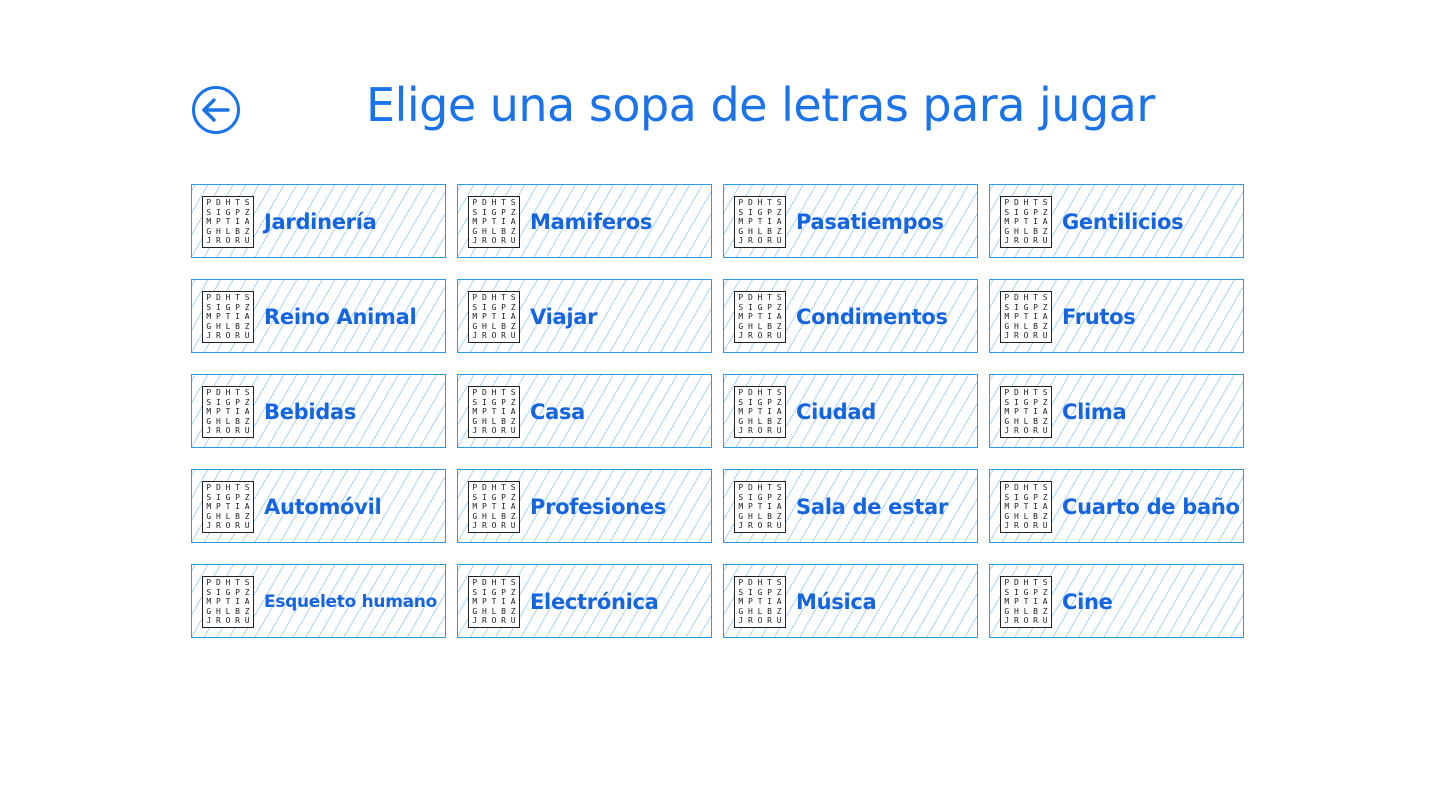 This screenshot has height=810, width=1440. I want to click on category-tile: P D H T S S I G P Z M P T I A G H L B Z J R O R U Cine, so click(1116, 601).